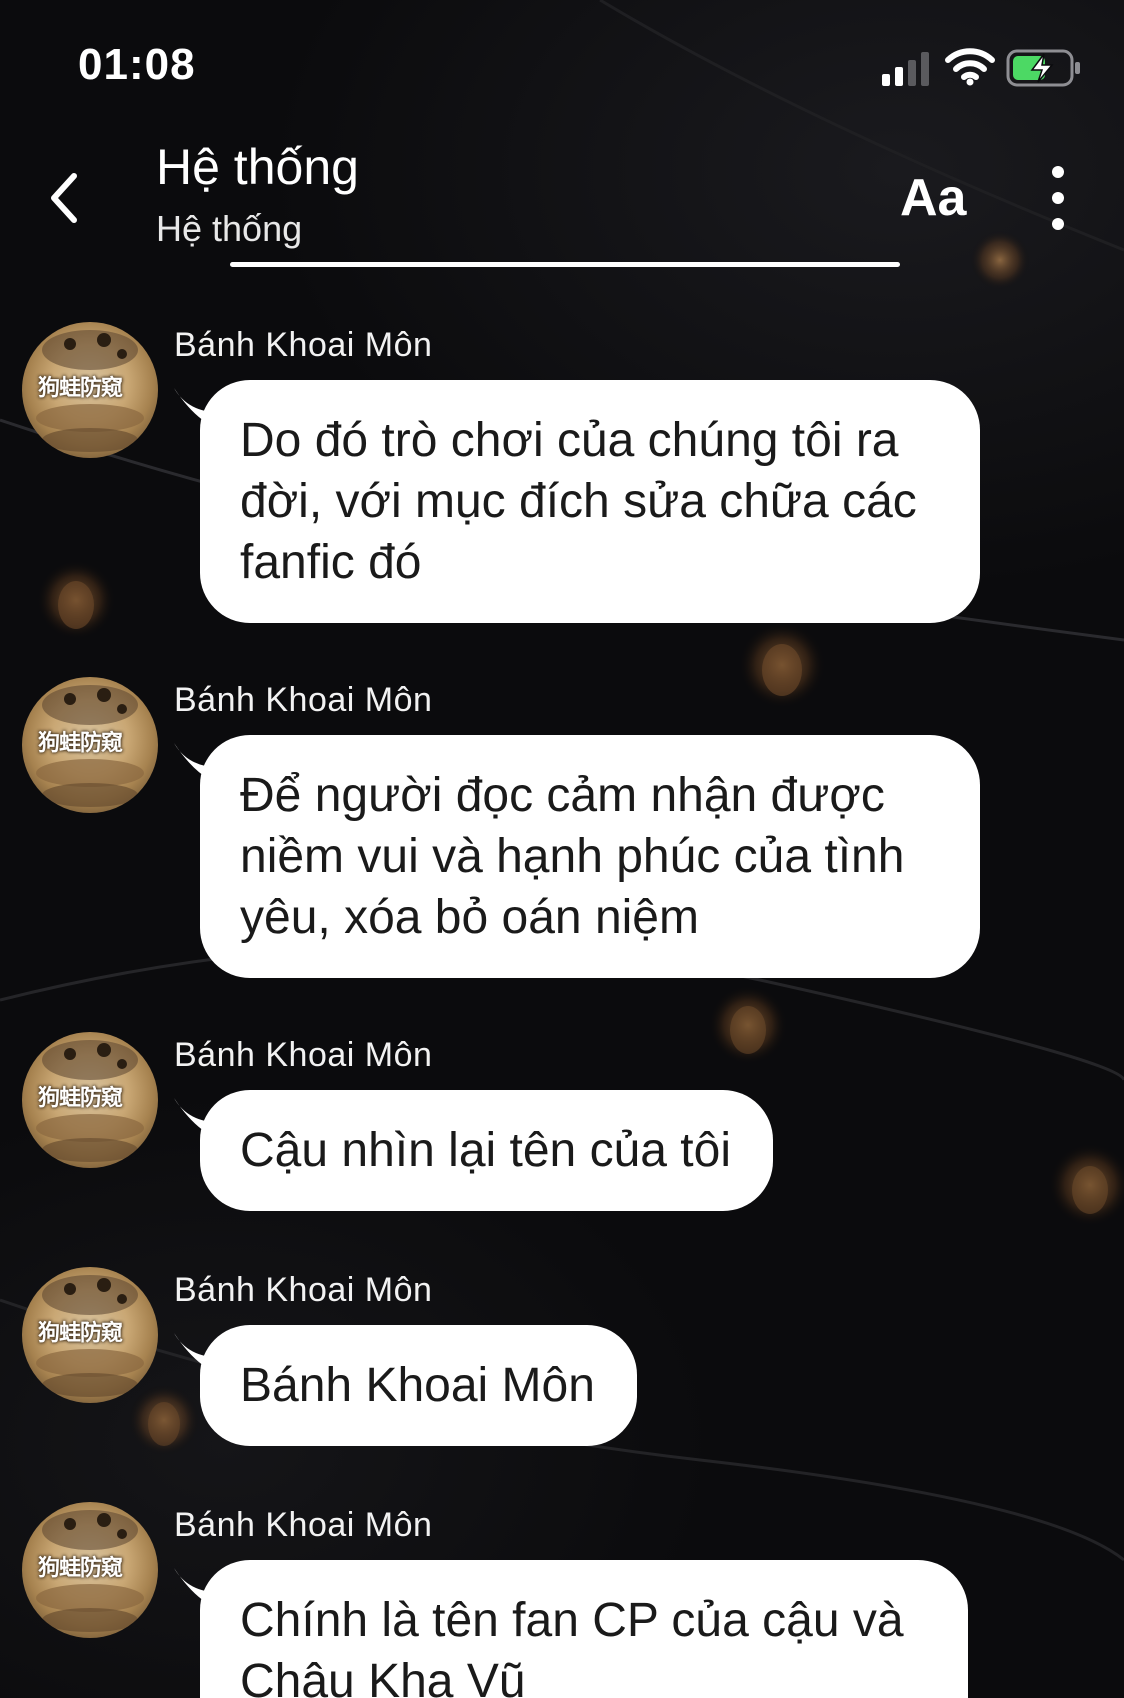  I want to click on message-item: 狗蛙防窥 Bánh Khoai Môn Bánh Khoai Môn, so click(562, 1360).